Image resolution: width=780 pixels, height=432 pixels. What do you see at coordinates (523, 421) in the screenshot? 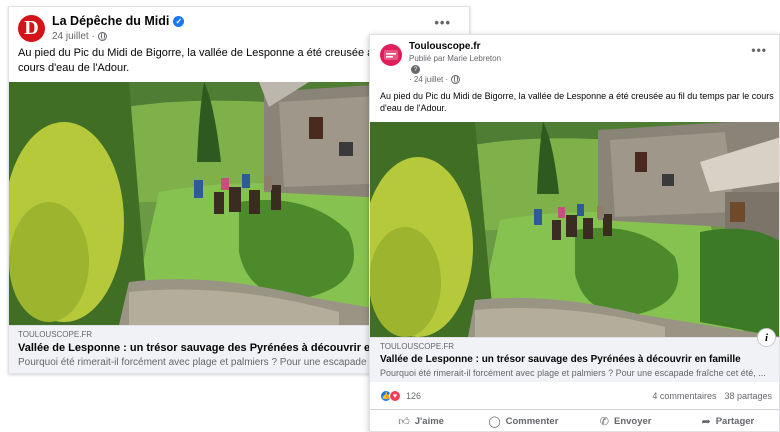
I see `comment-button: ◯ Commenter` at bounding box center [523, 421].